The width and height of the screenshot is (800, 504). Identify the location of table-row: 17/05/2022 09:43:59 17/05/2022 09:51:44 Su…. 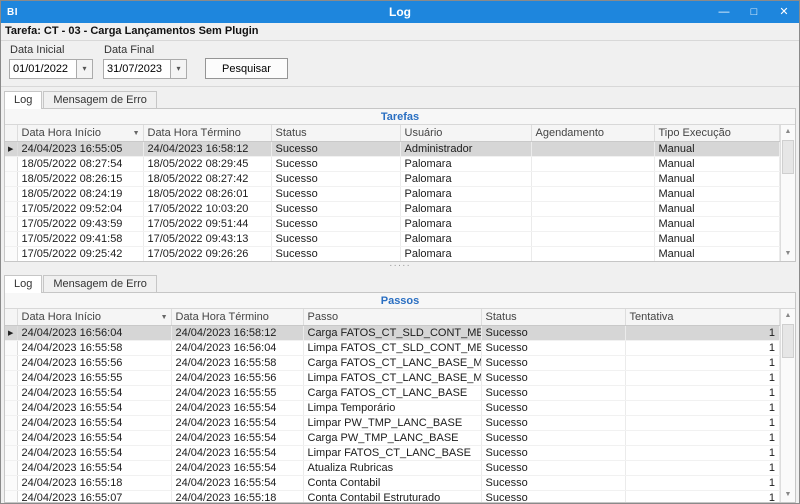
(392, 224).